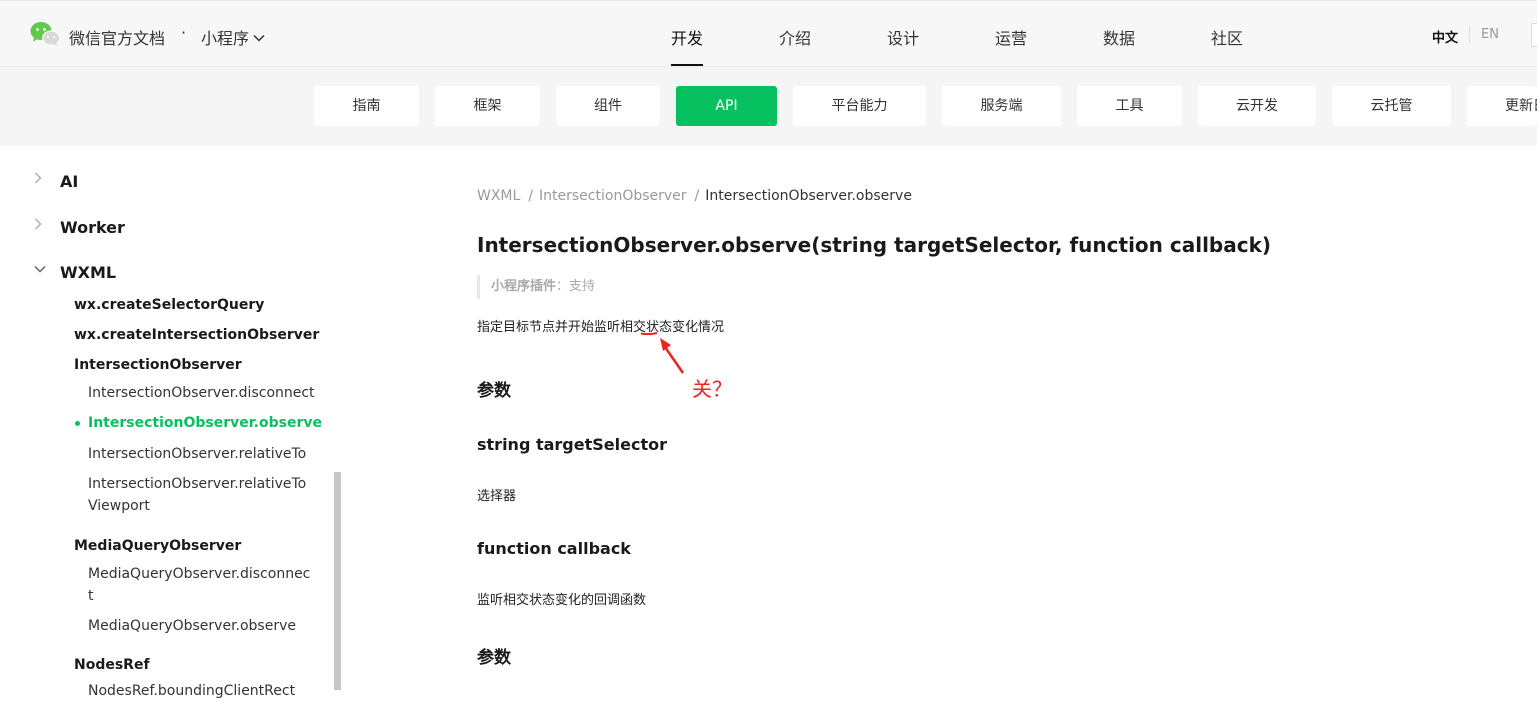  Describe the element at coordinates (69, 181) in the screenshot. I see `sidebar-label-ai: AI` at that location.